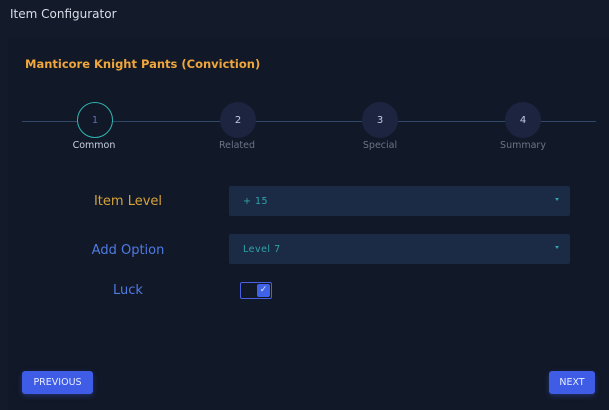 The width and height of the screenshot is (609, 410). I want to click on previous-button: PREVIOUS, so click(57, 382).